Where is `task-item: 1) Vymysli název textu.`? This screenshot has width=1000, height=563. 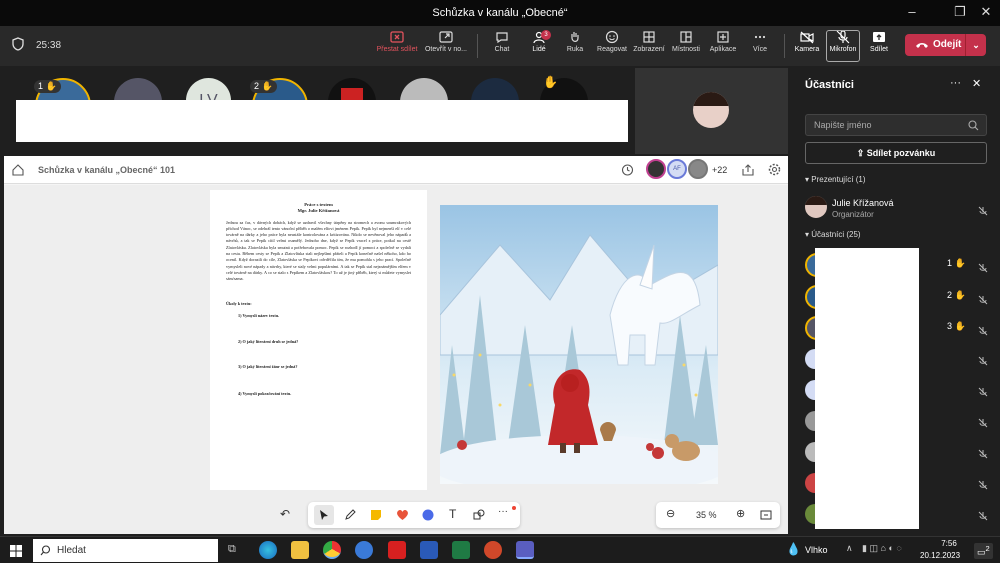
task-item: 1) Vymysli název textu. is located at coordinates (259, 315).